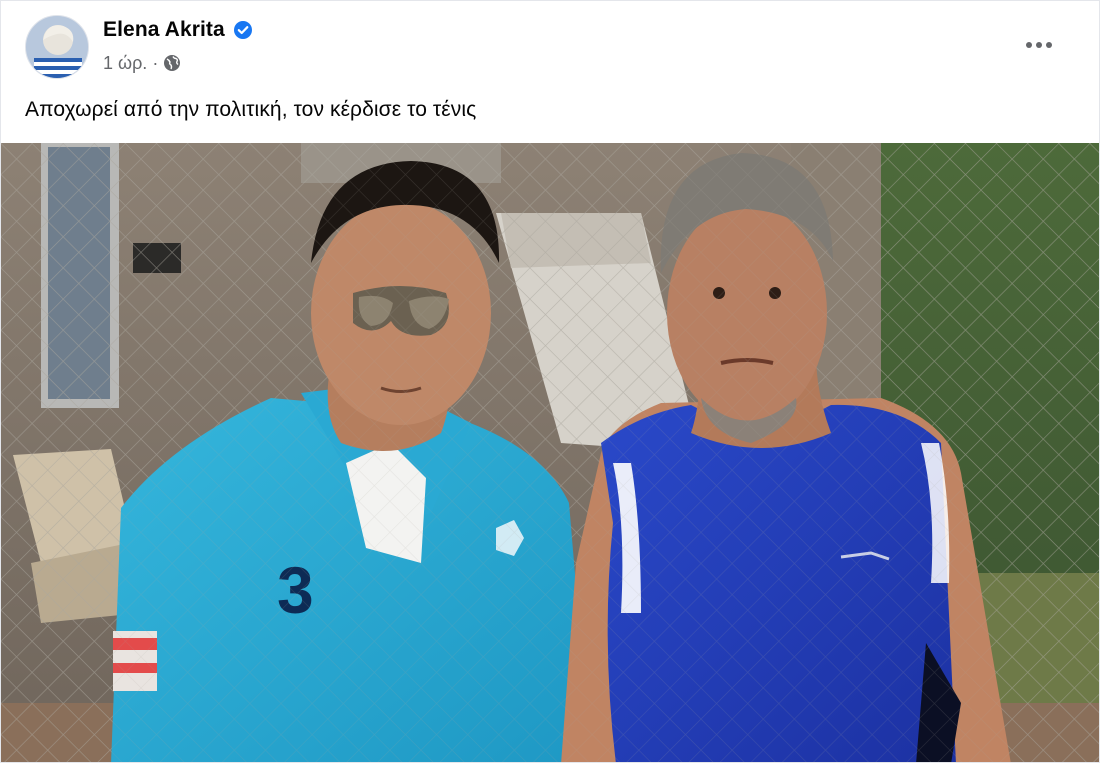  I want to click on author-avatar, so click(57, 47).